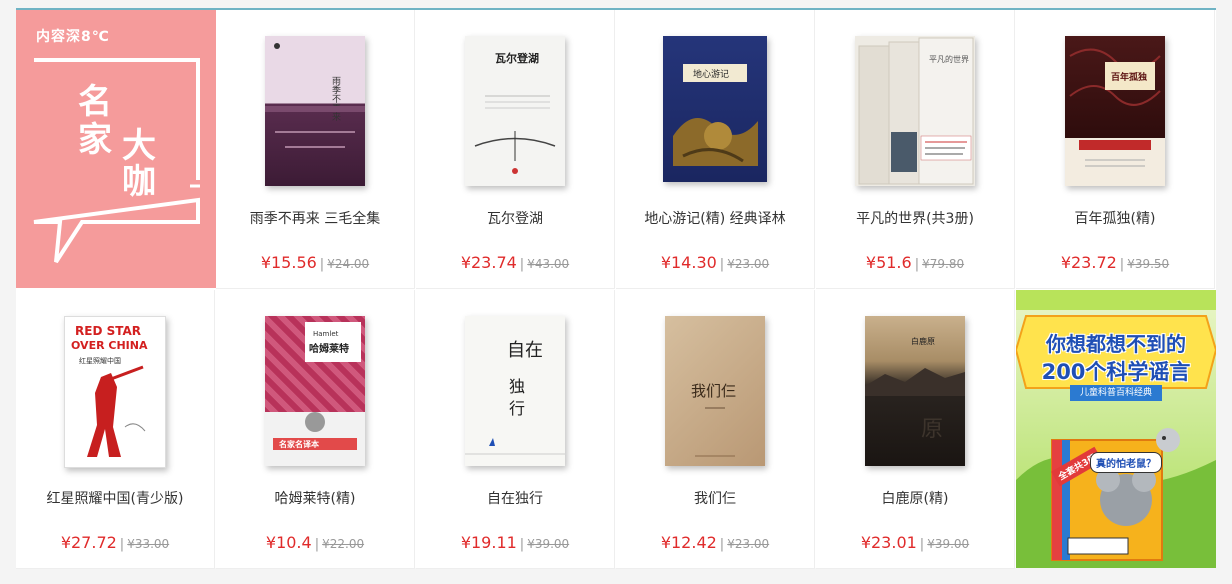  I want to click on svg-text: RED STAR, so click(108, 331).